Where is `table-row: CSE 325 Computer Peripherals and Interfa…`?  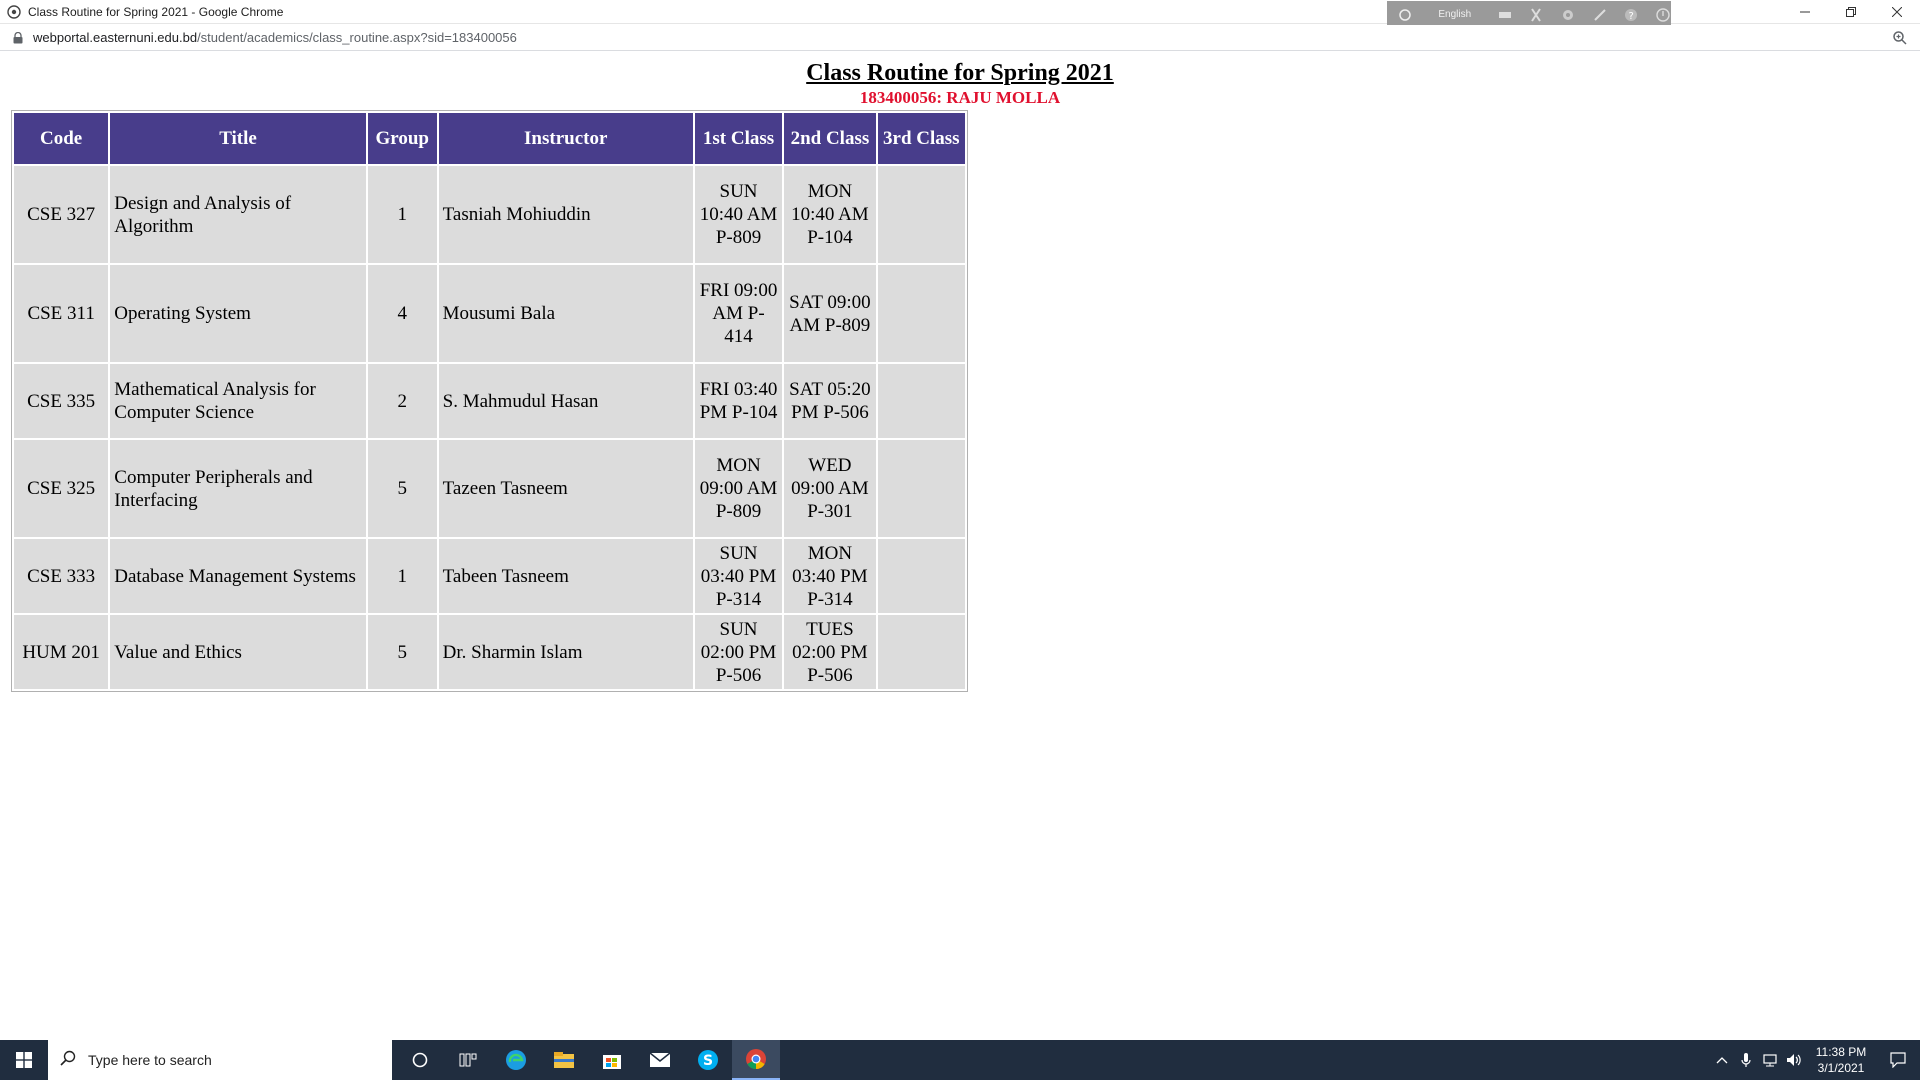
table-row: CSE 325 Computer Peripherals and Interfa… is located at coordinates (489, 488).